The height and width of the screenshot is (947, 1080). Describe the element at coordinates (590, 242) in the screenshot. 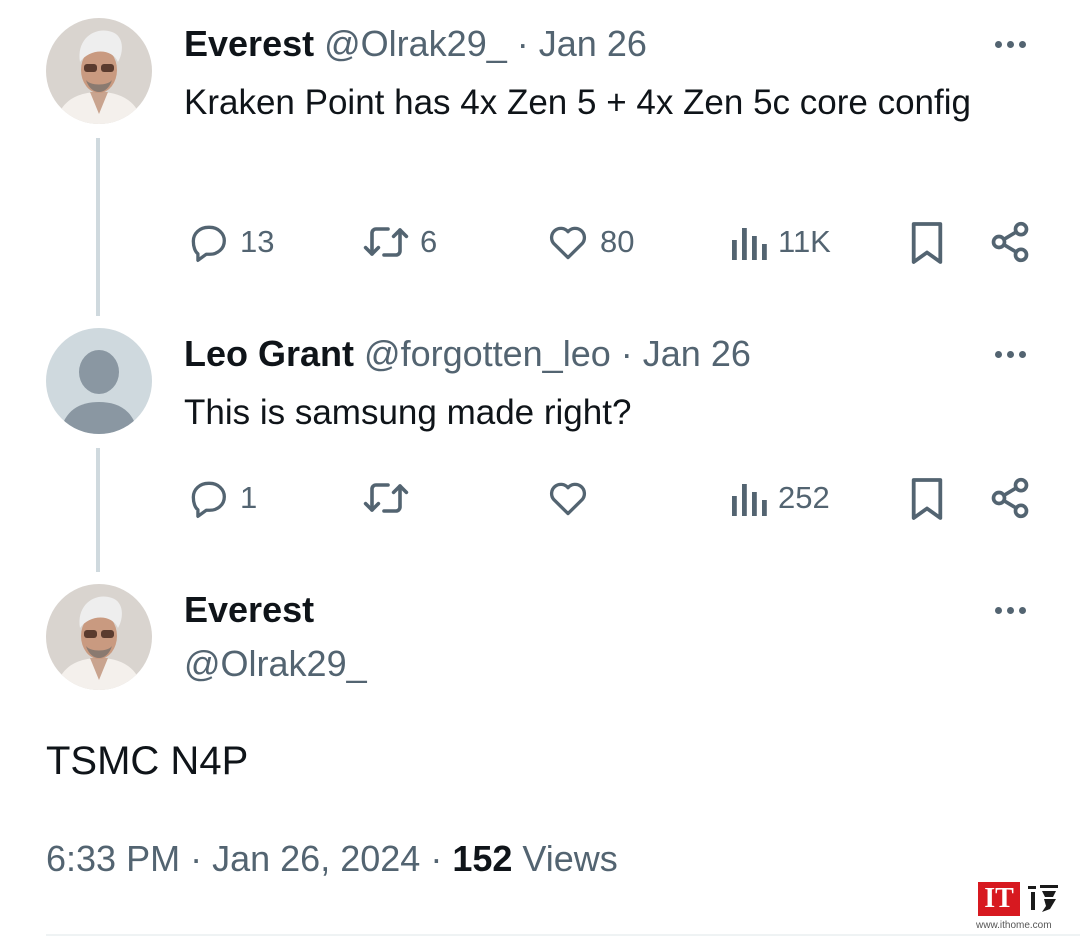

I see `like-button: 80` at that location.